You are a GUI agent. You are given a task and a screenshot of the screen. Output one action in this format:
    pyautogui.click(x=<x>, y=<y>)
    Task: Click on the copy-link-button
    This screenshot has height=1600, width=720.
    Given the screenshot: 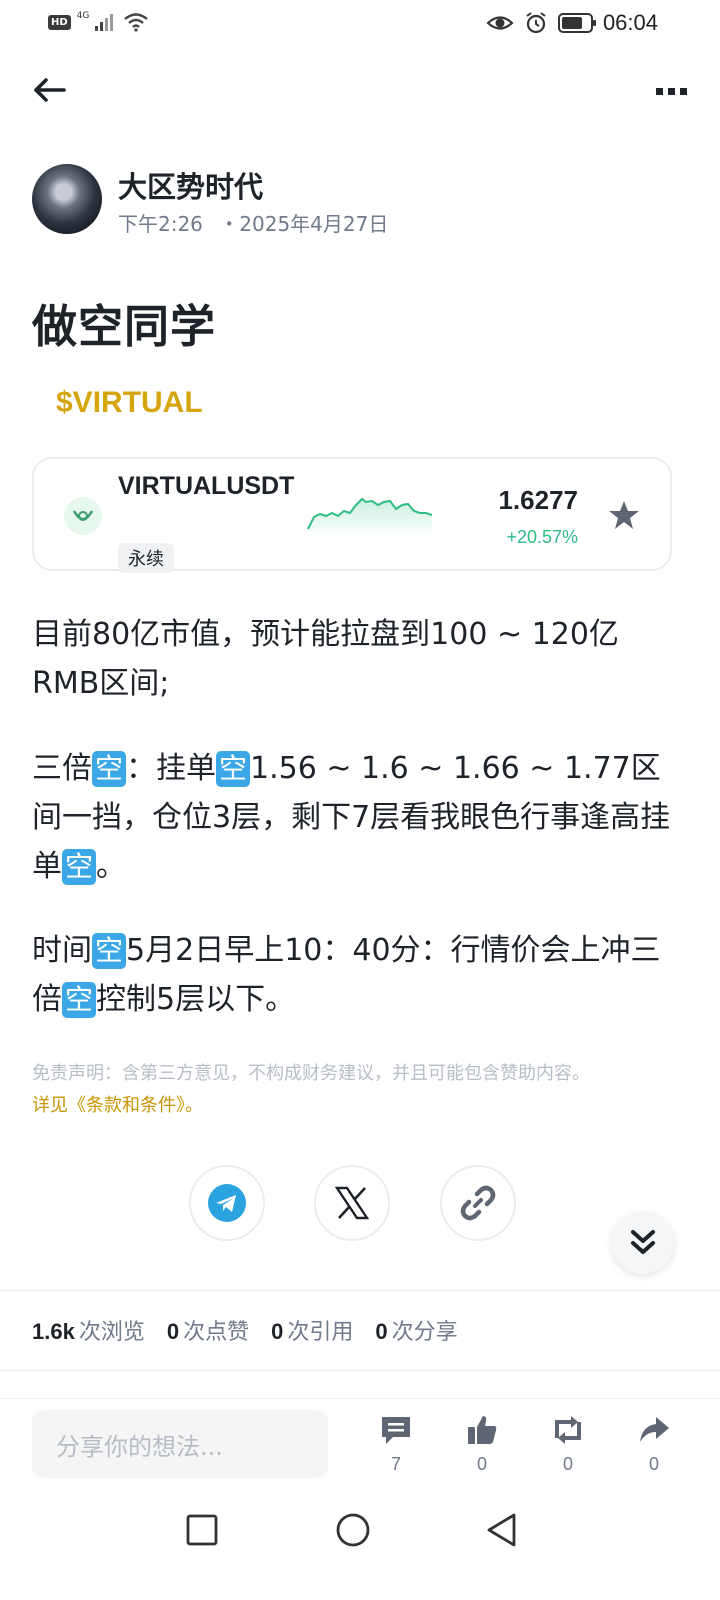 What is the action you would take?
    pyautogui.click(x=478, y=1203)
    